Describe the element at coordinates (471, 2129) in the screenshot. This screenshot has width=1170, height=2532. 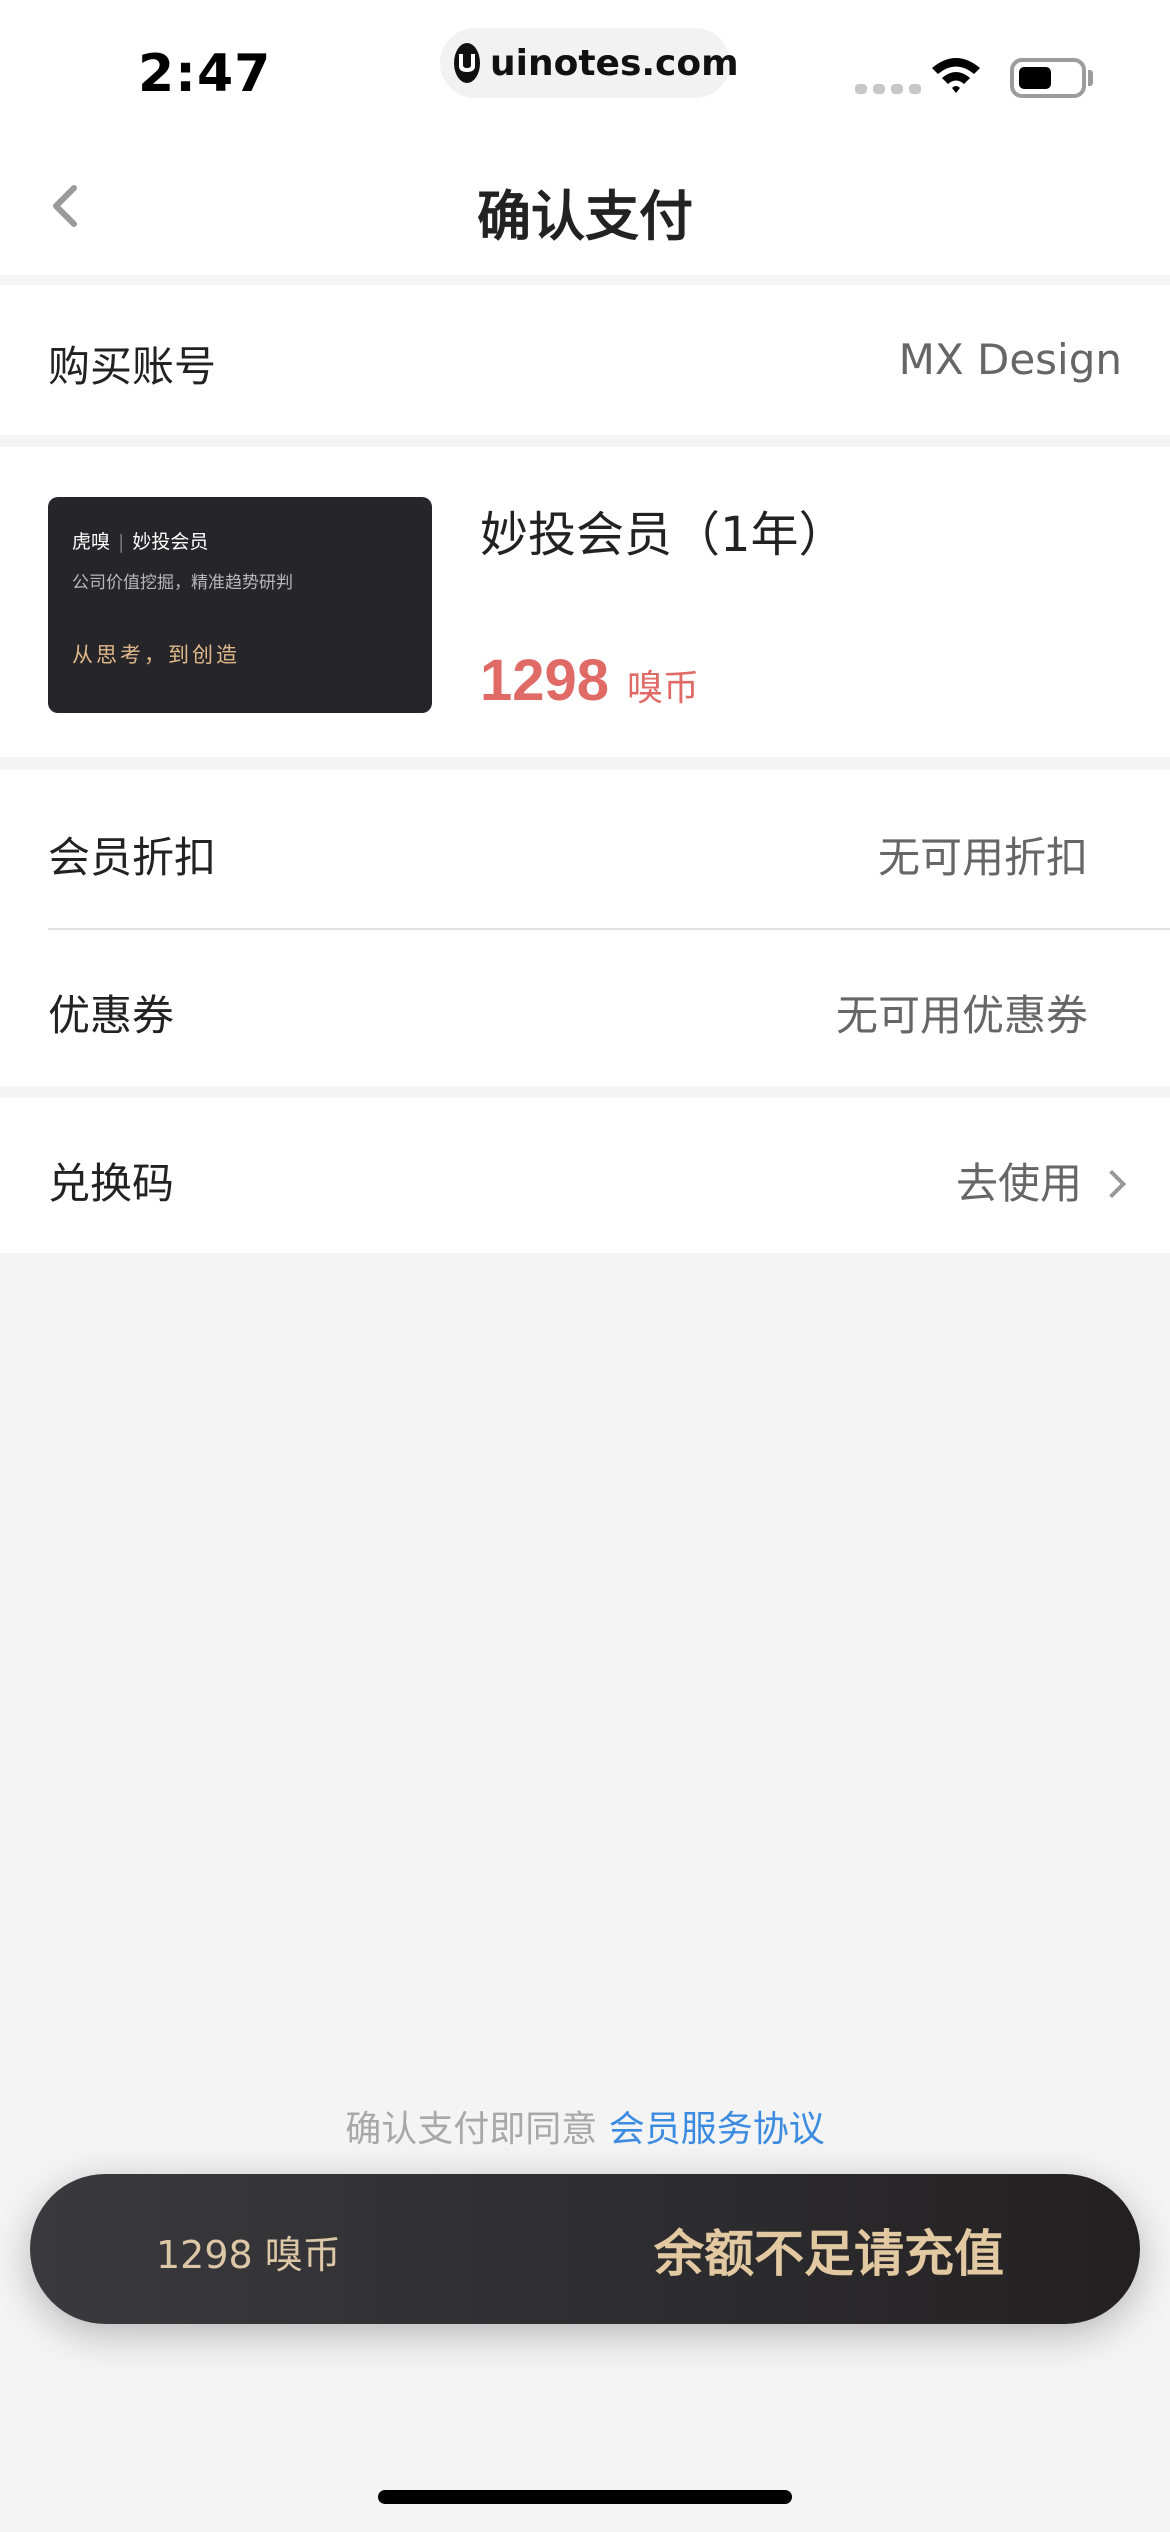
I see `agreement-prefix: 确认支付即同意` at that location.